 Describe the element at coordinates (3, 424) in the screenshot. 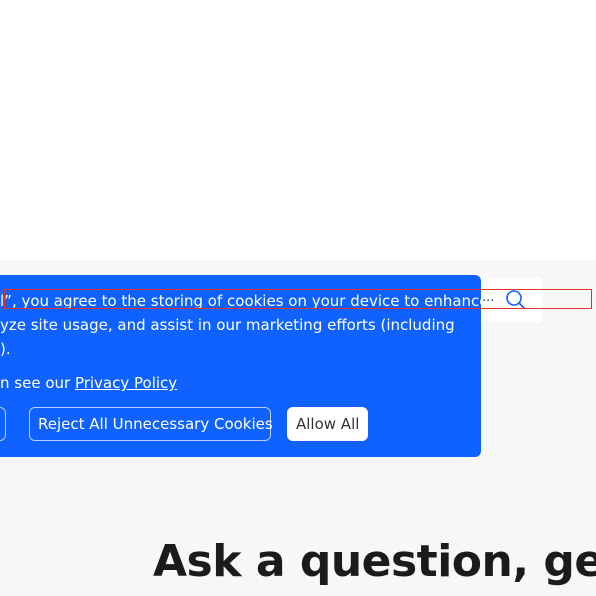

I see `cookie-settings-button: s` at that location.